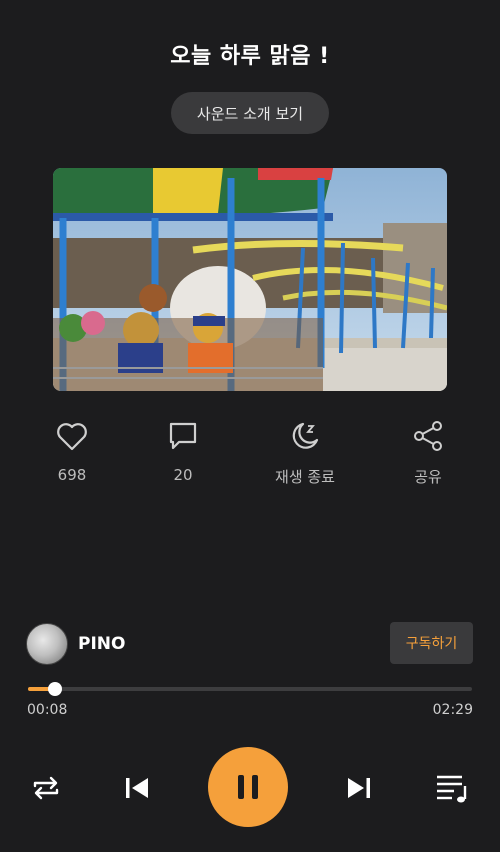 This screenshot has height=852, width=500. I want to click on share-label: 공유, so click(428, 477).